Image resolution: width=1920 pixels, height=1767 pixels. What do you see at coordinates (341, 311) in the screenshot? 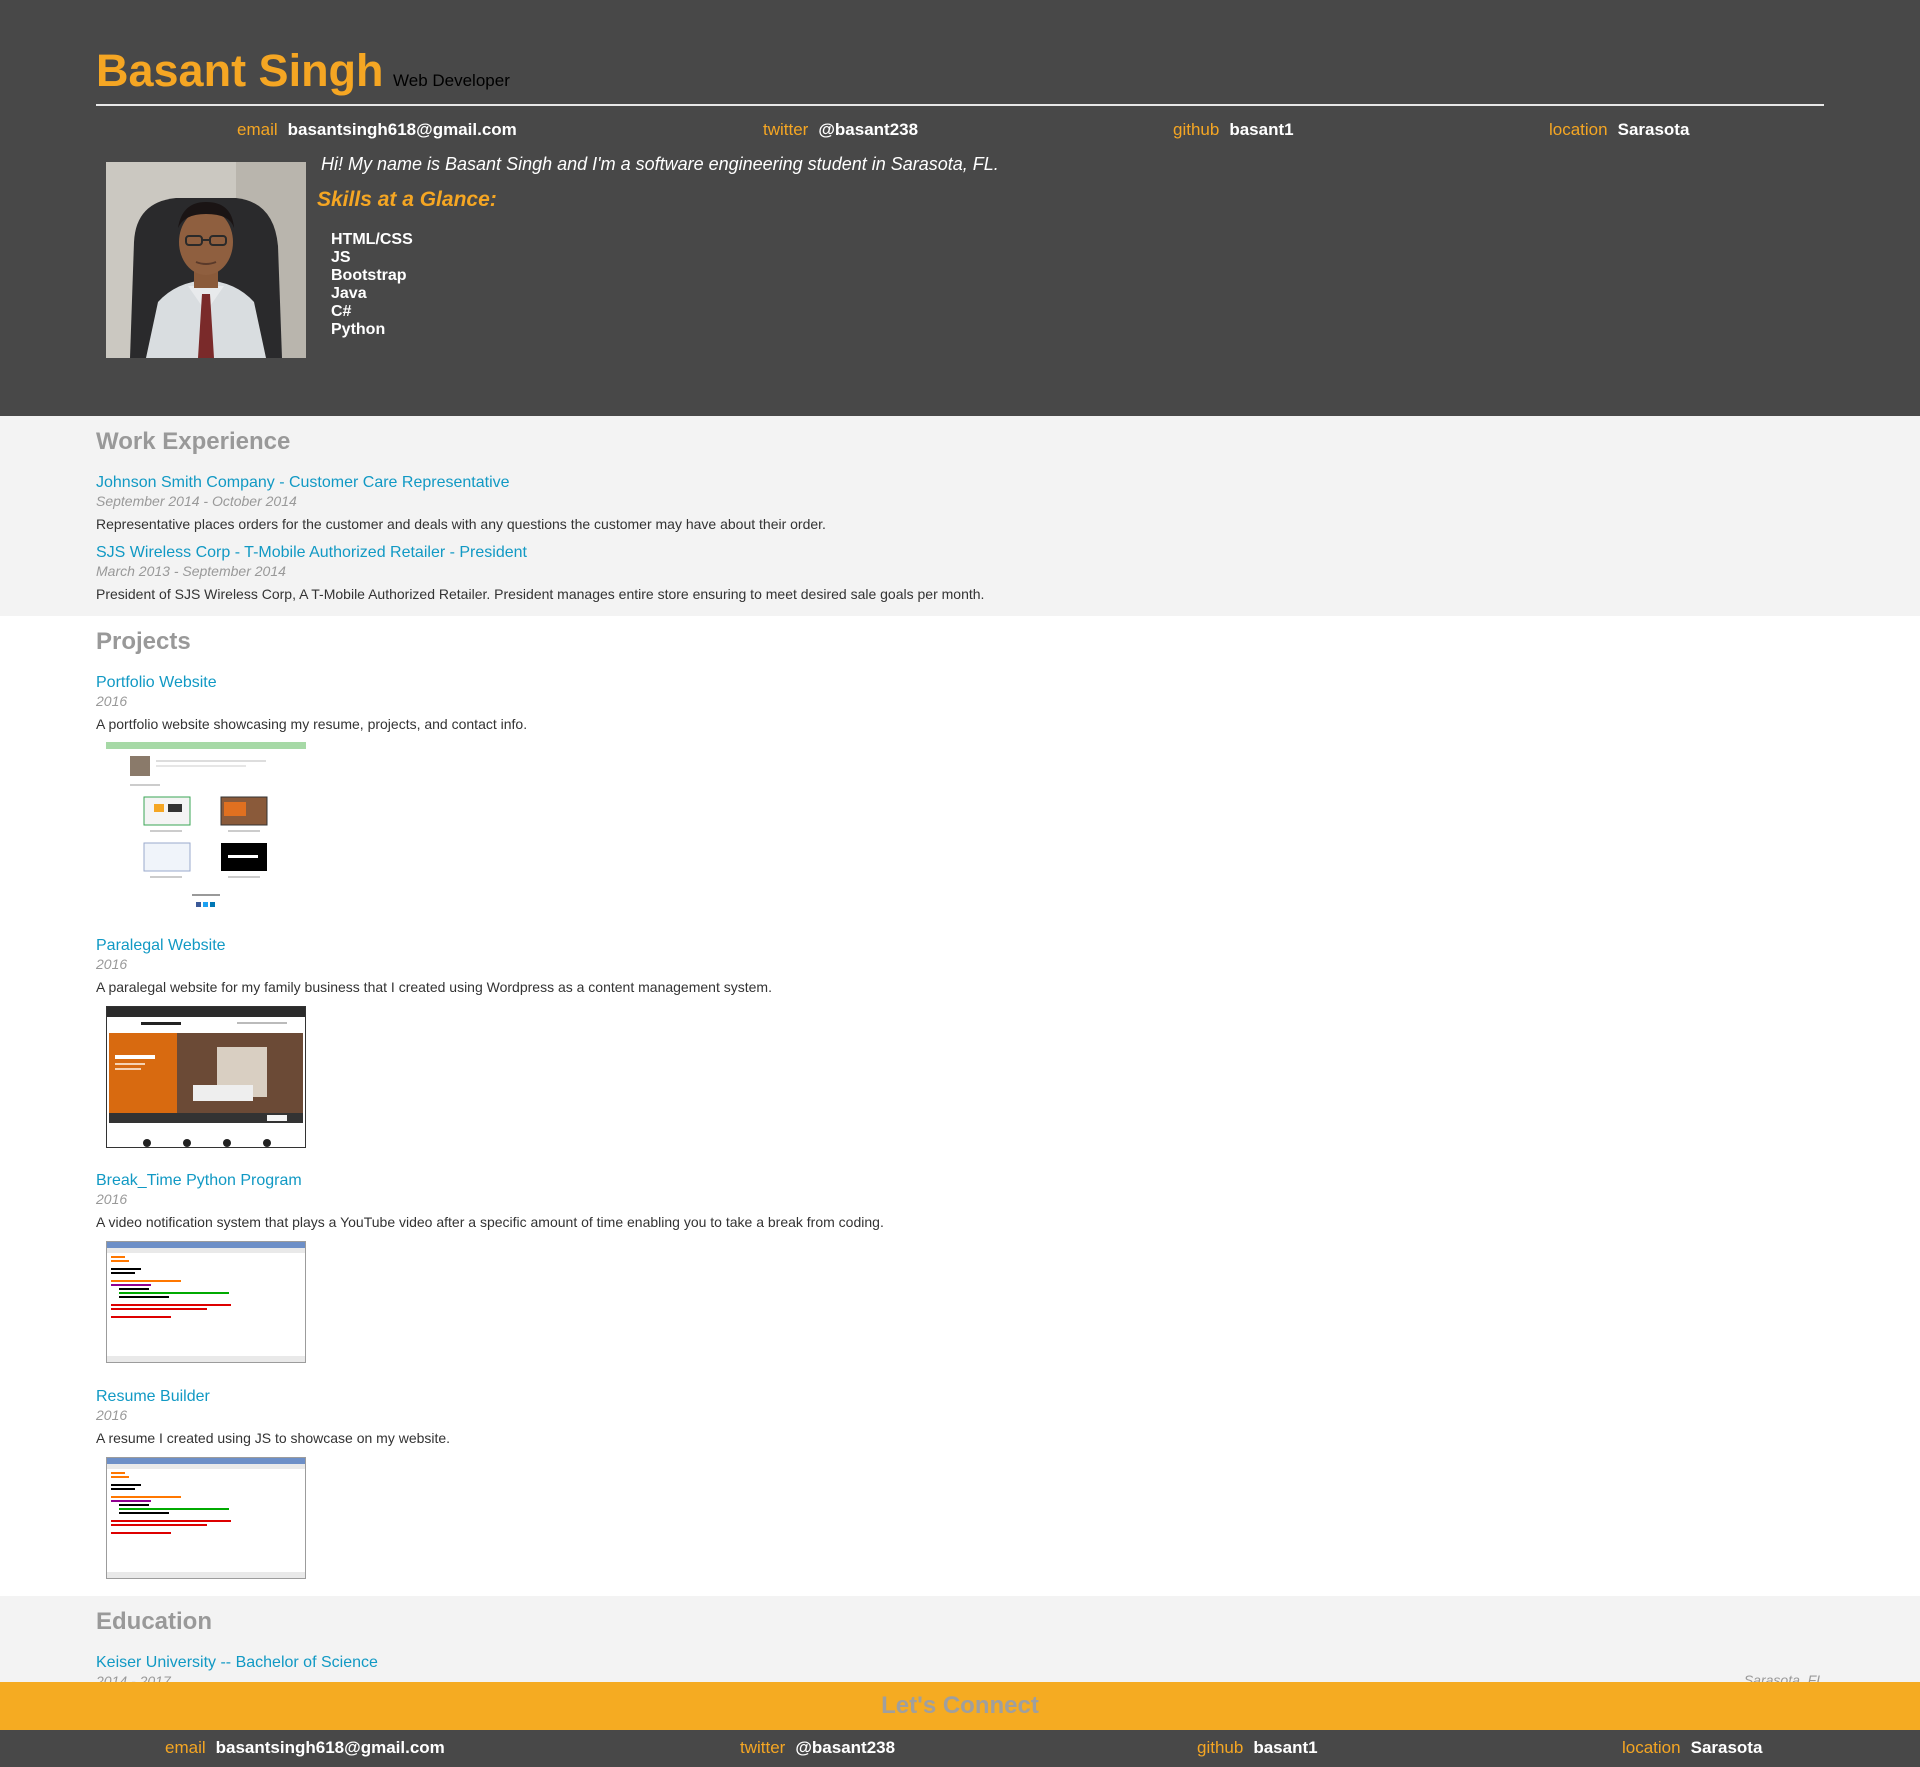
I see `skill-item: C#` at bounding box center [341, 311].